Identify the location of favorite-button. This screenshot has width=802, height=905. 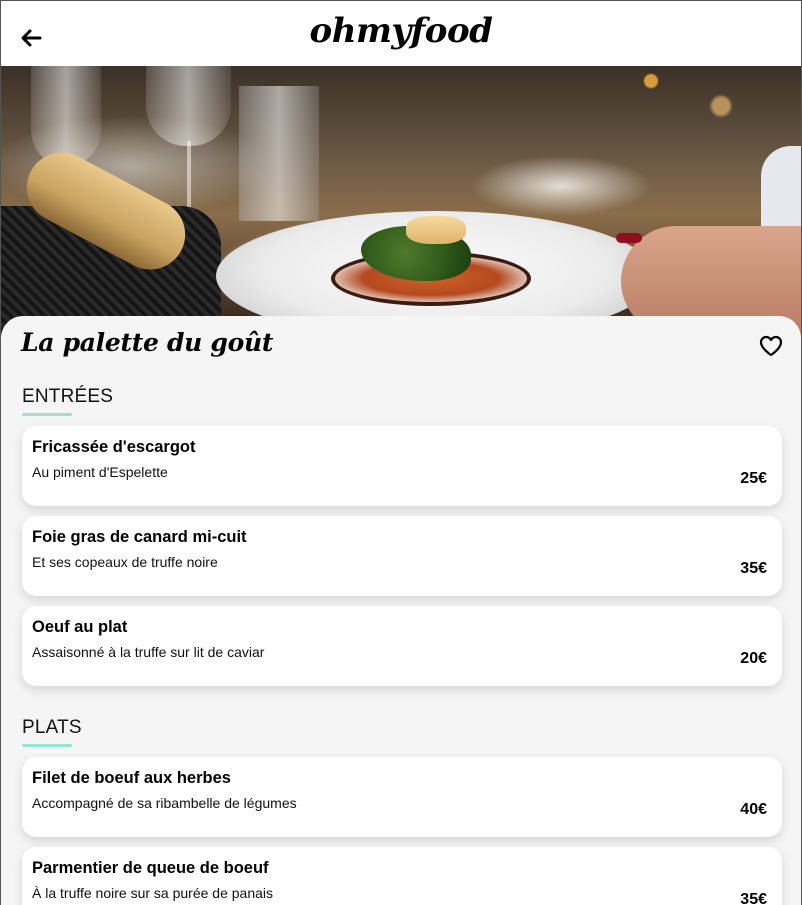
(771, 346).